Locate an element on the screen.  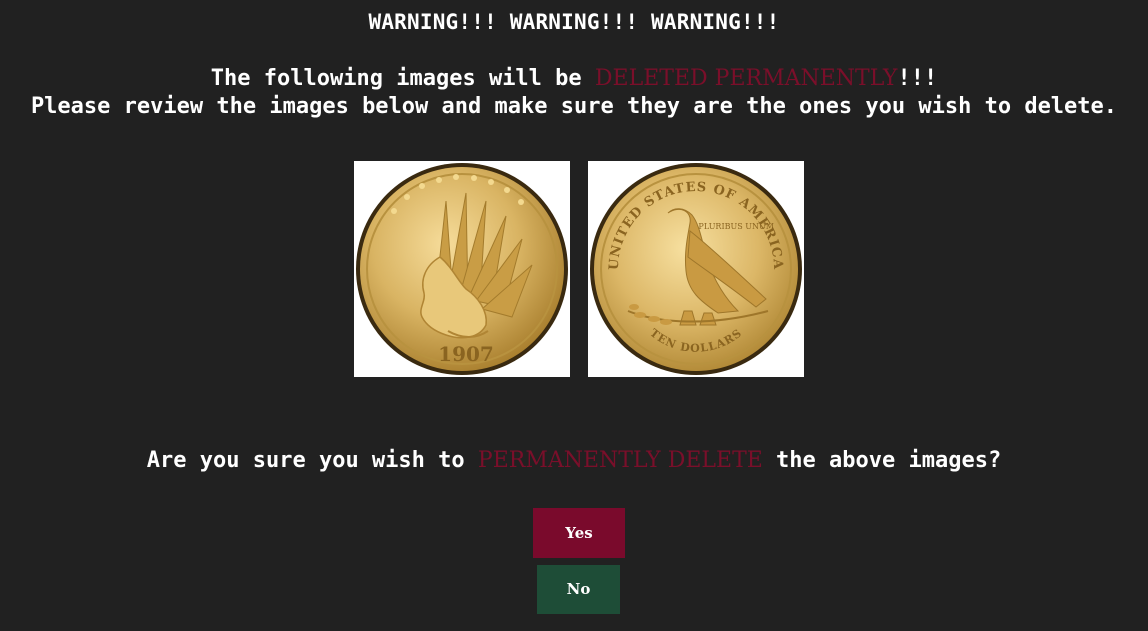
image-preview-coin-obverse: 1907 is located at coordinates (462, 269).